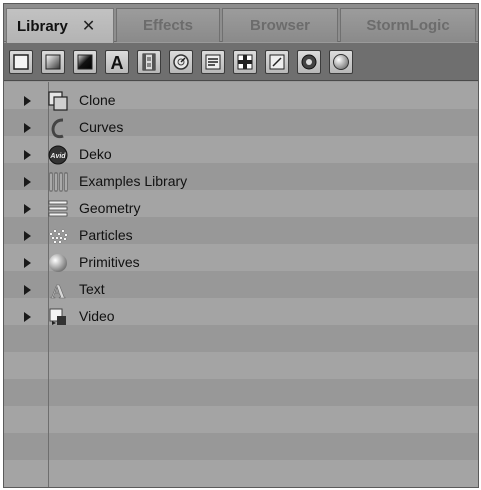  Describe the element at coordinates (21, 62) in the screenshot. I see `square-outline-icon` at that location.